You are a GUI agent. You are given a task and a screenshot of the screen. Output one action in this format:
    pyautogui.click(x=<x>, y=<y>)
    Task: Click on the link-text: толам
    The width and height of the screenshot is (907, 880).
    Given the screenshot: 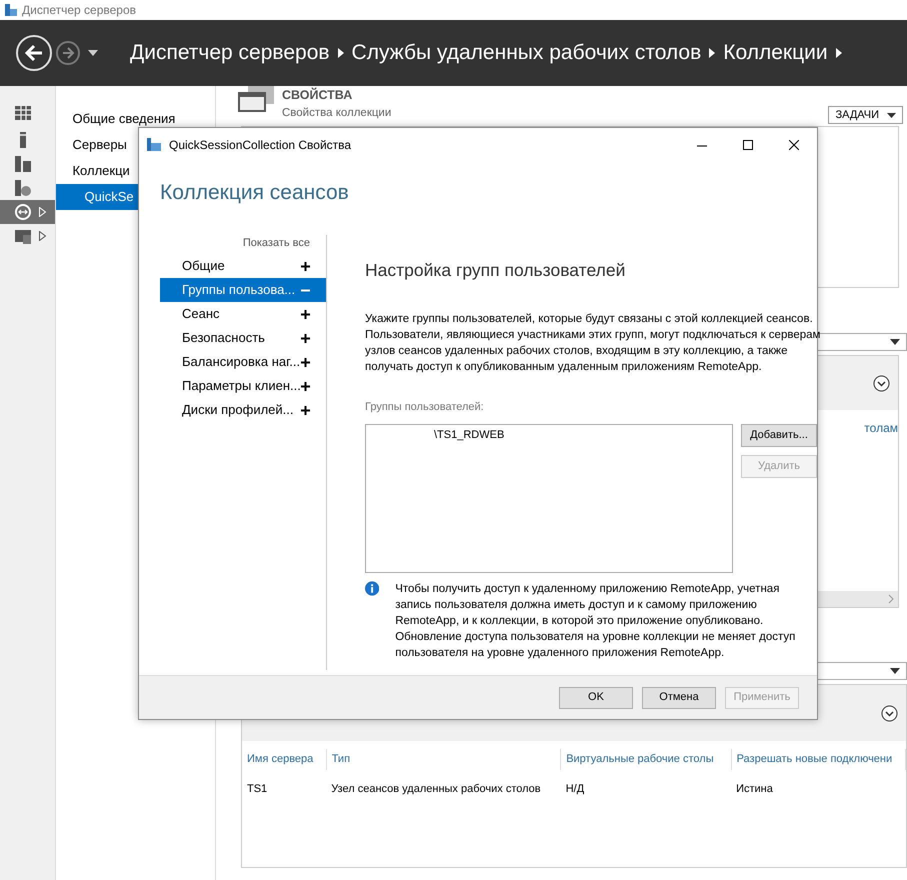 What is the action you would take?
    pyautogui.click(x=881, y=505)
    